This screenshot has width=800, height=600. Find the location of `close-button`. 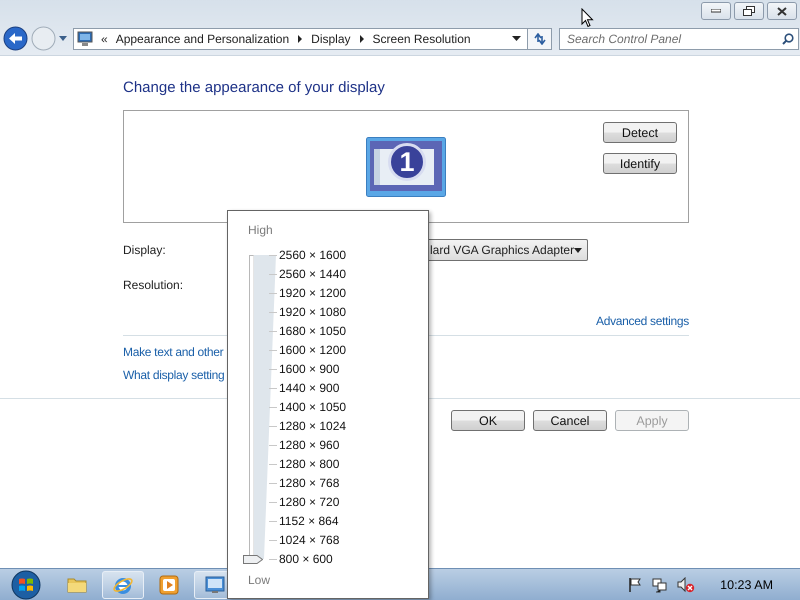

close-button is located at coordinates (782, 11).